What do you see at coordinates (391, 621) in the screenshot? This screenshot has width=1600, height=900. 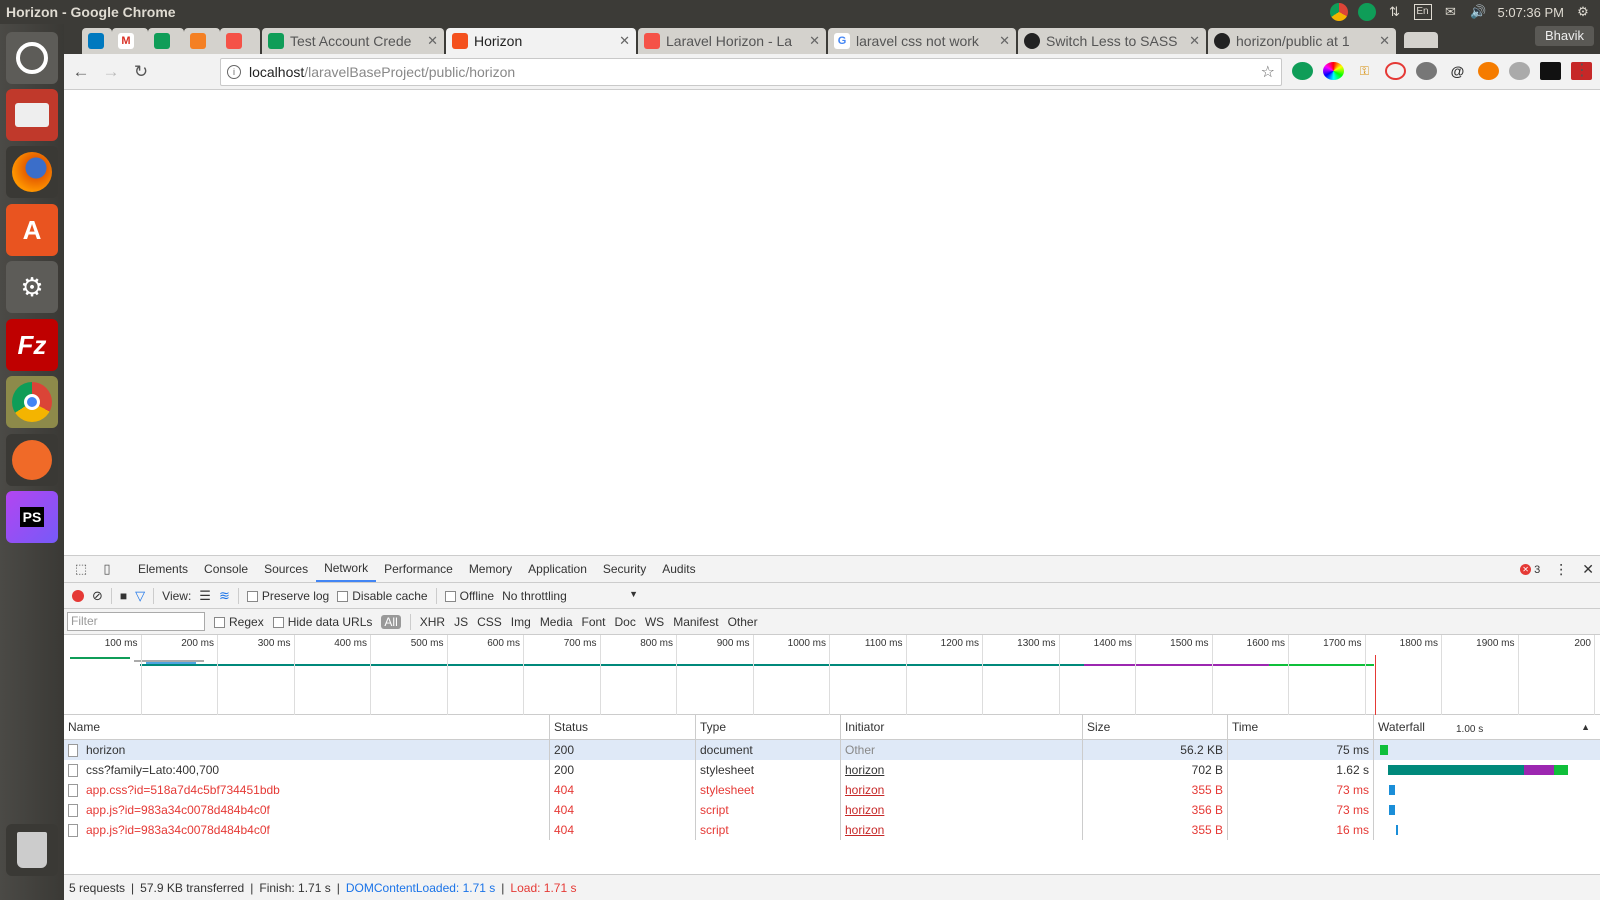 I see `filter-type-all: All` at bounding box center [391, 621].